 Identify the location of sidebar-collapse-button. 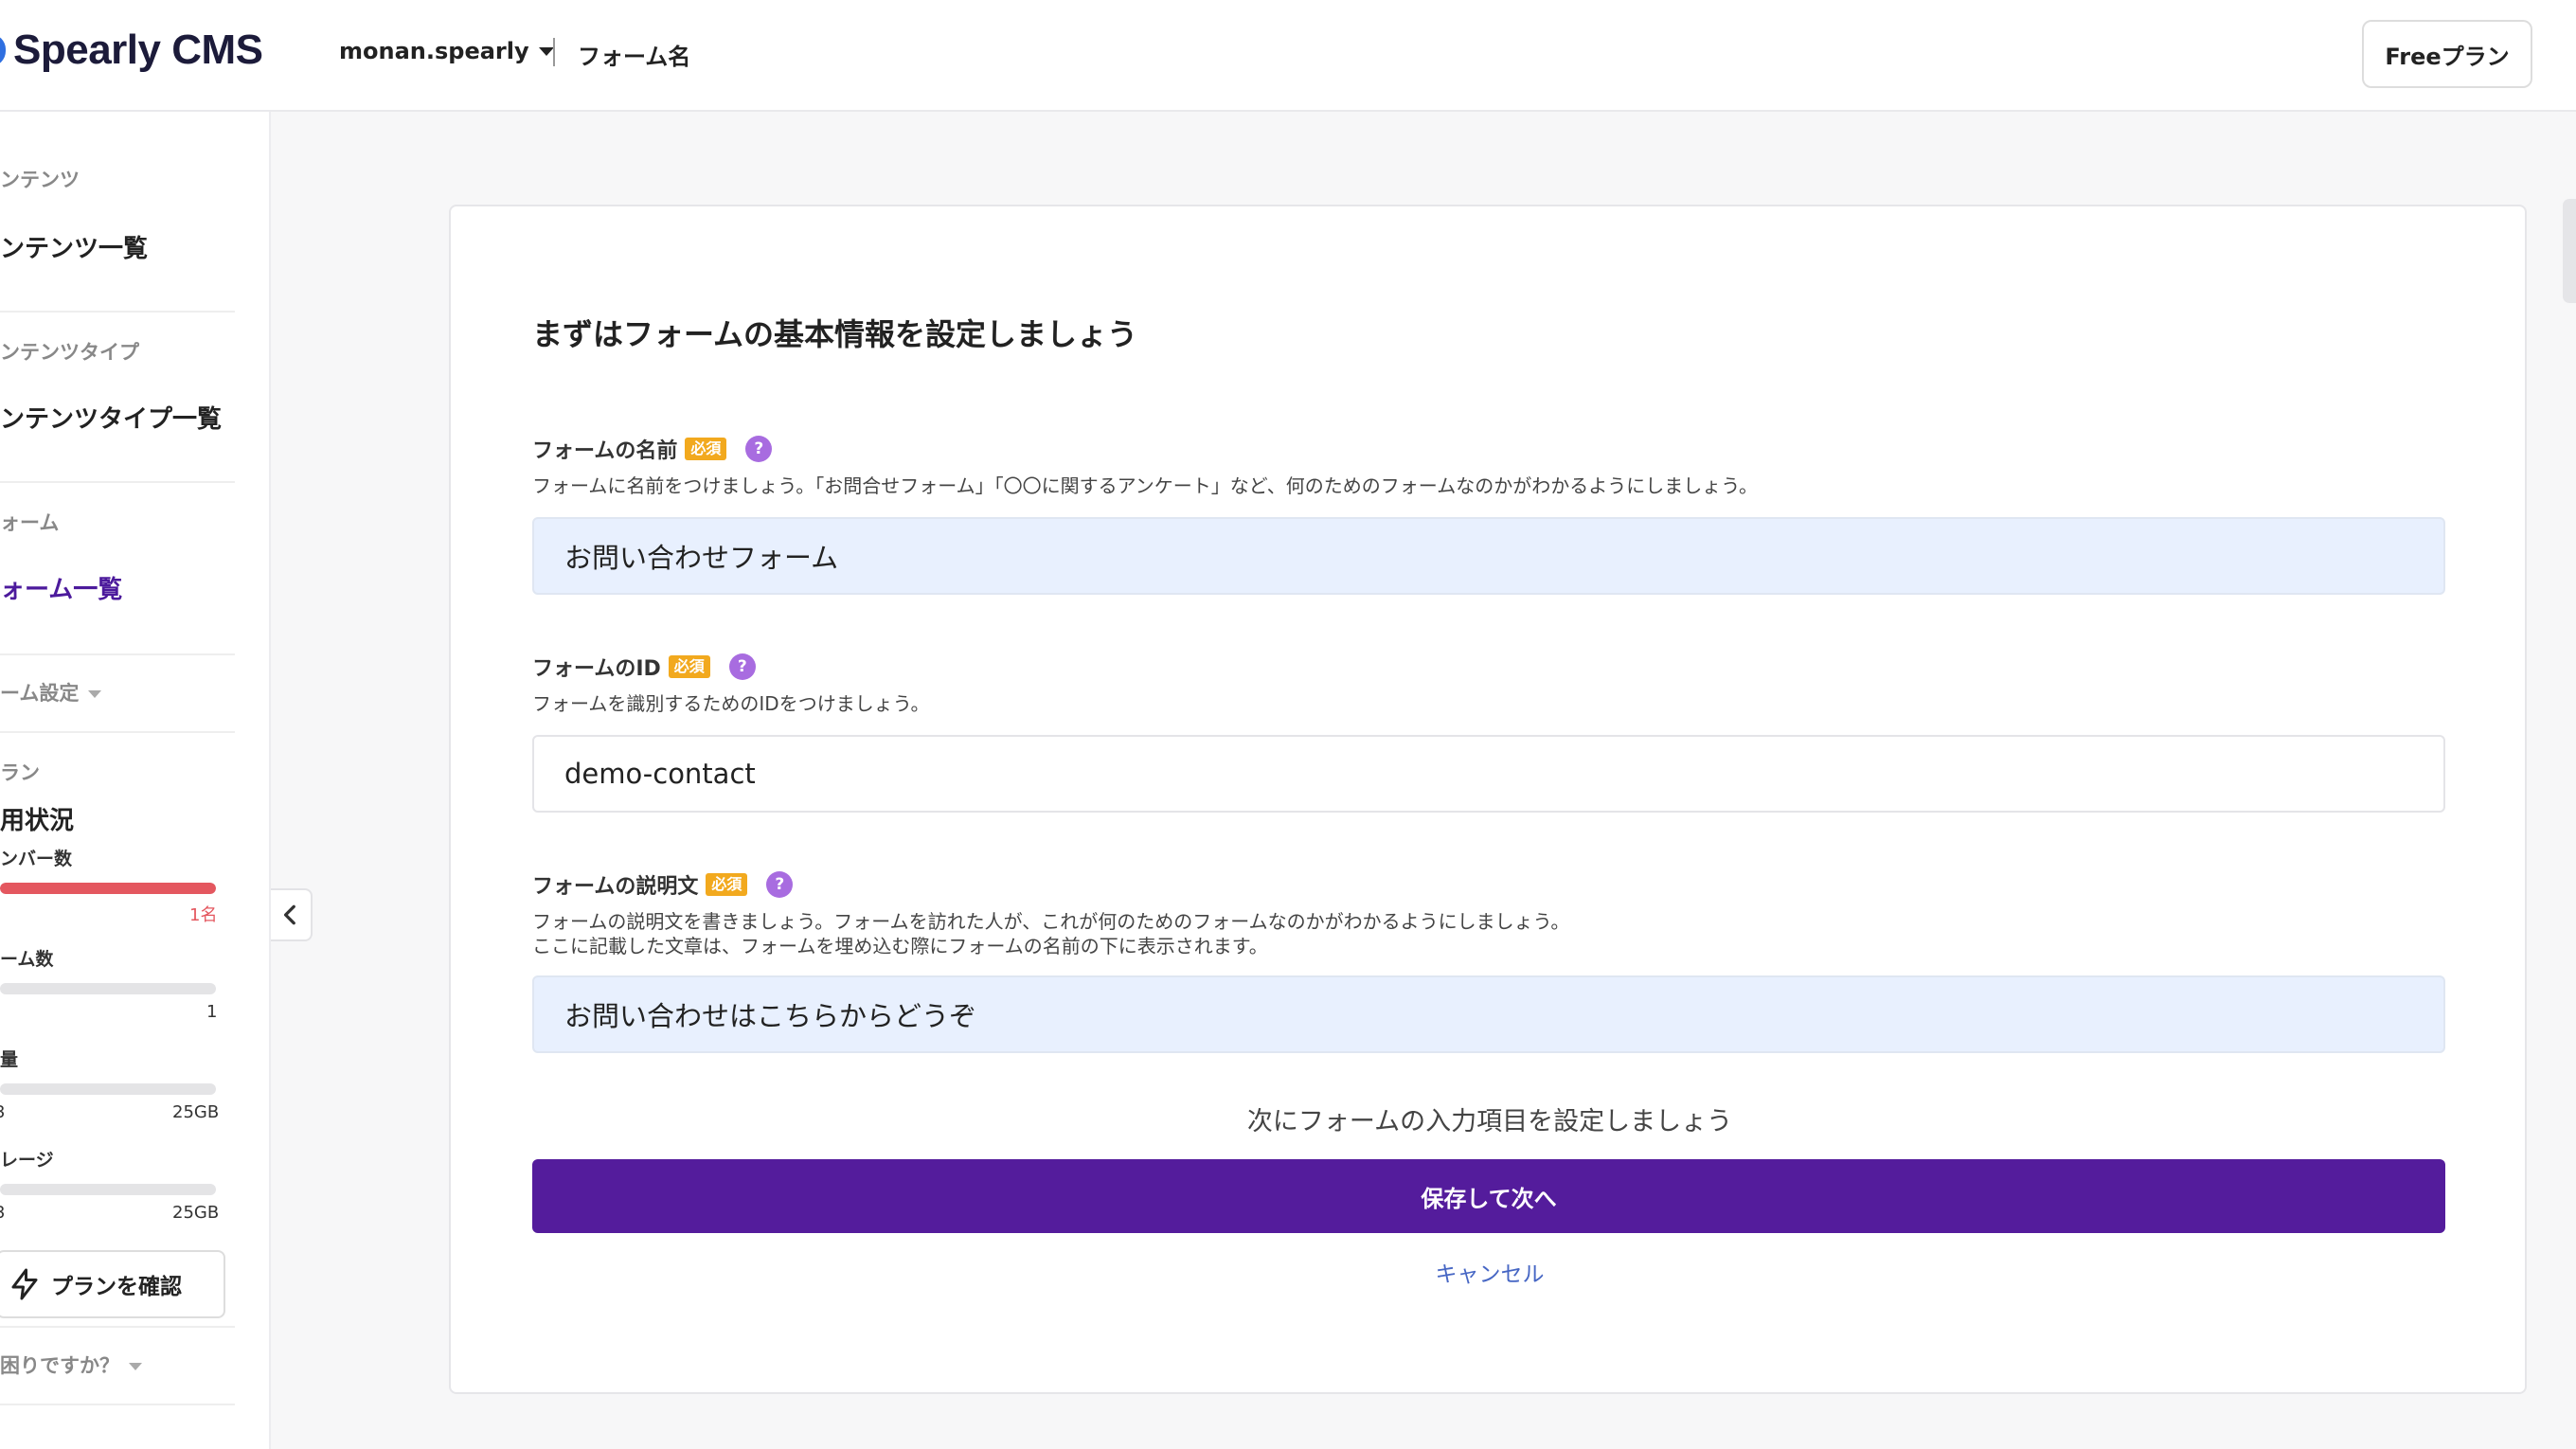
(292, 914).